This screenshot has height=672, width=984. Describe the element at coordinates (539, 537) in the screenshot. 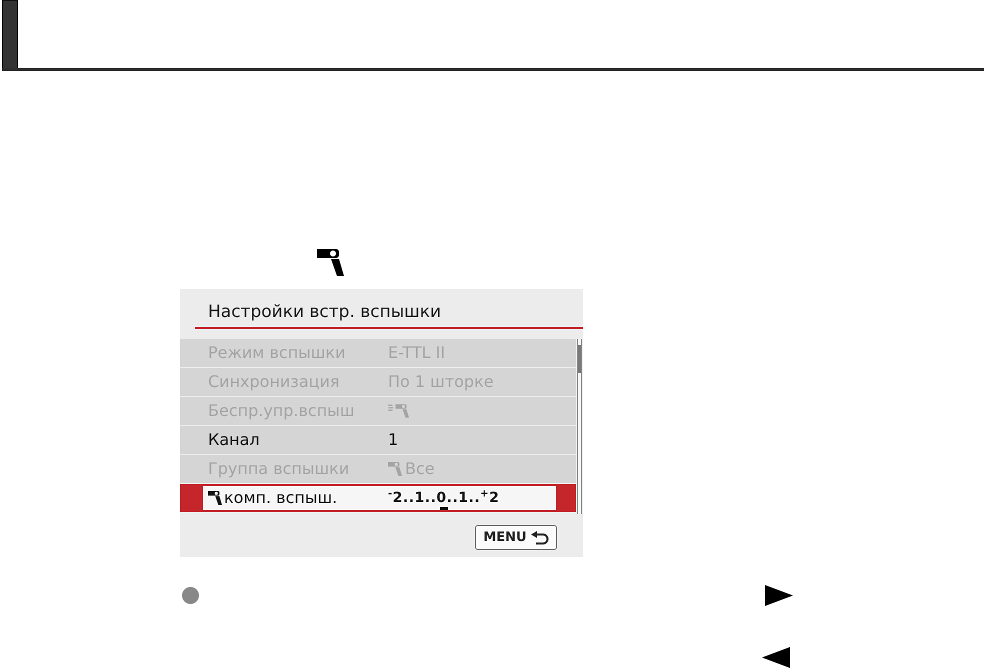

I see `return-arrow-icon` at that location.